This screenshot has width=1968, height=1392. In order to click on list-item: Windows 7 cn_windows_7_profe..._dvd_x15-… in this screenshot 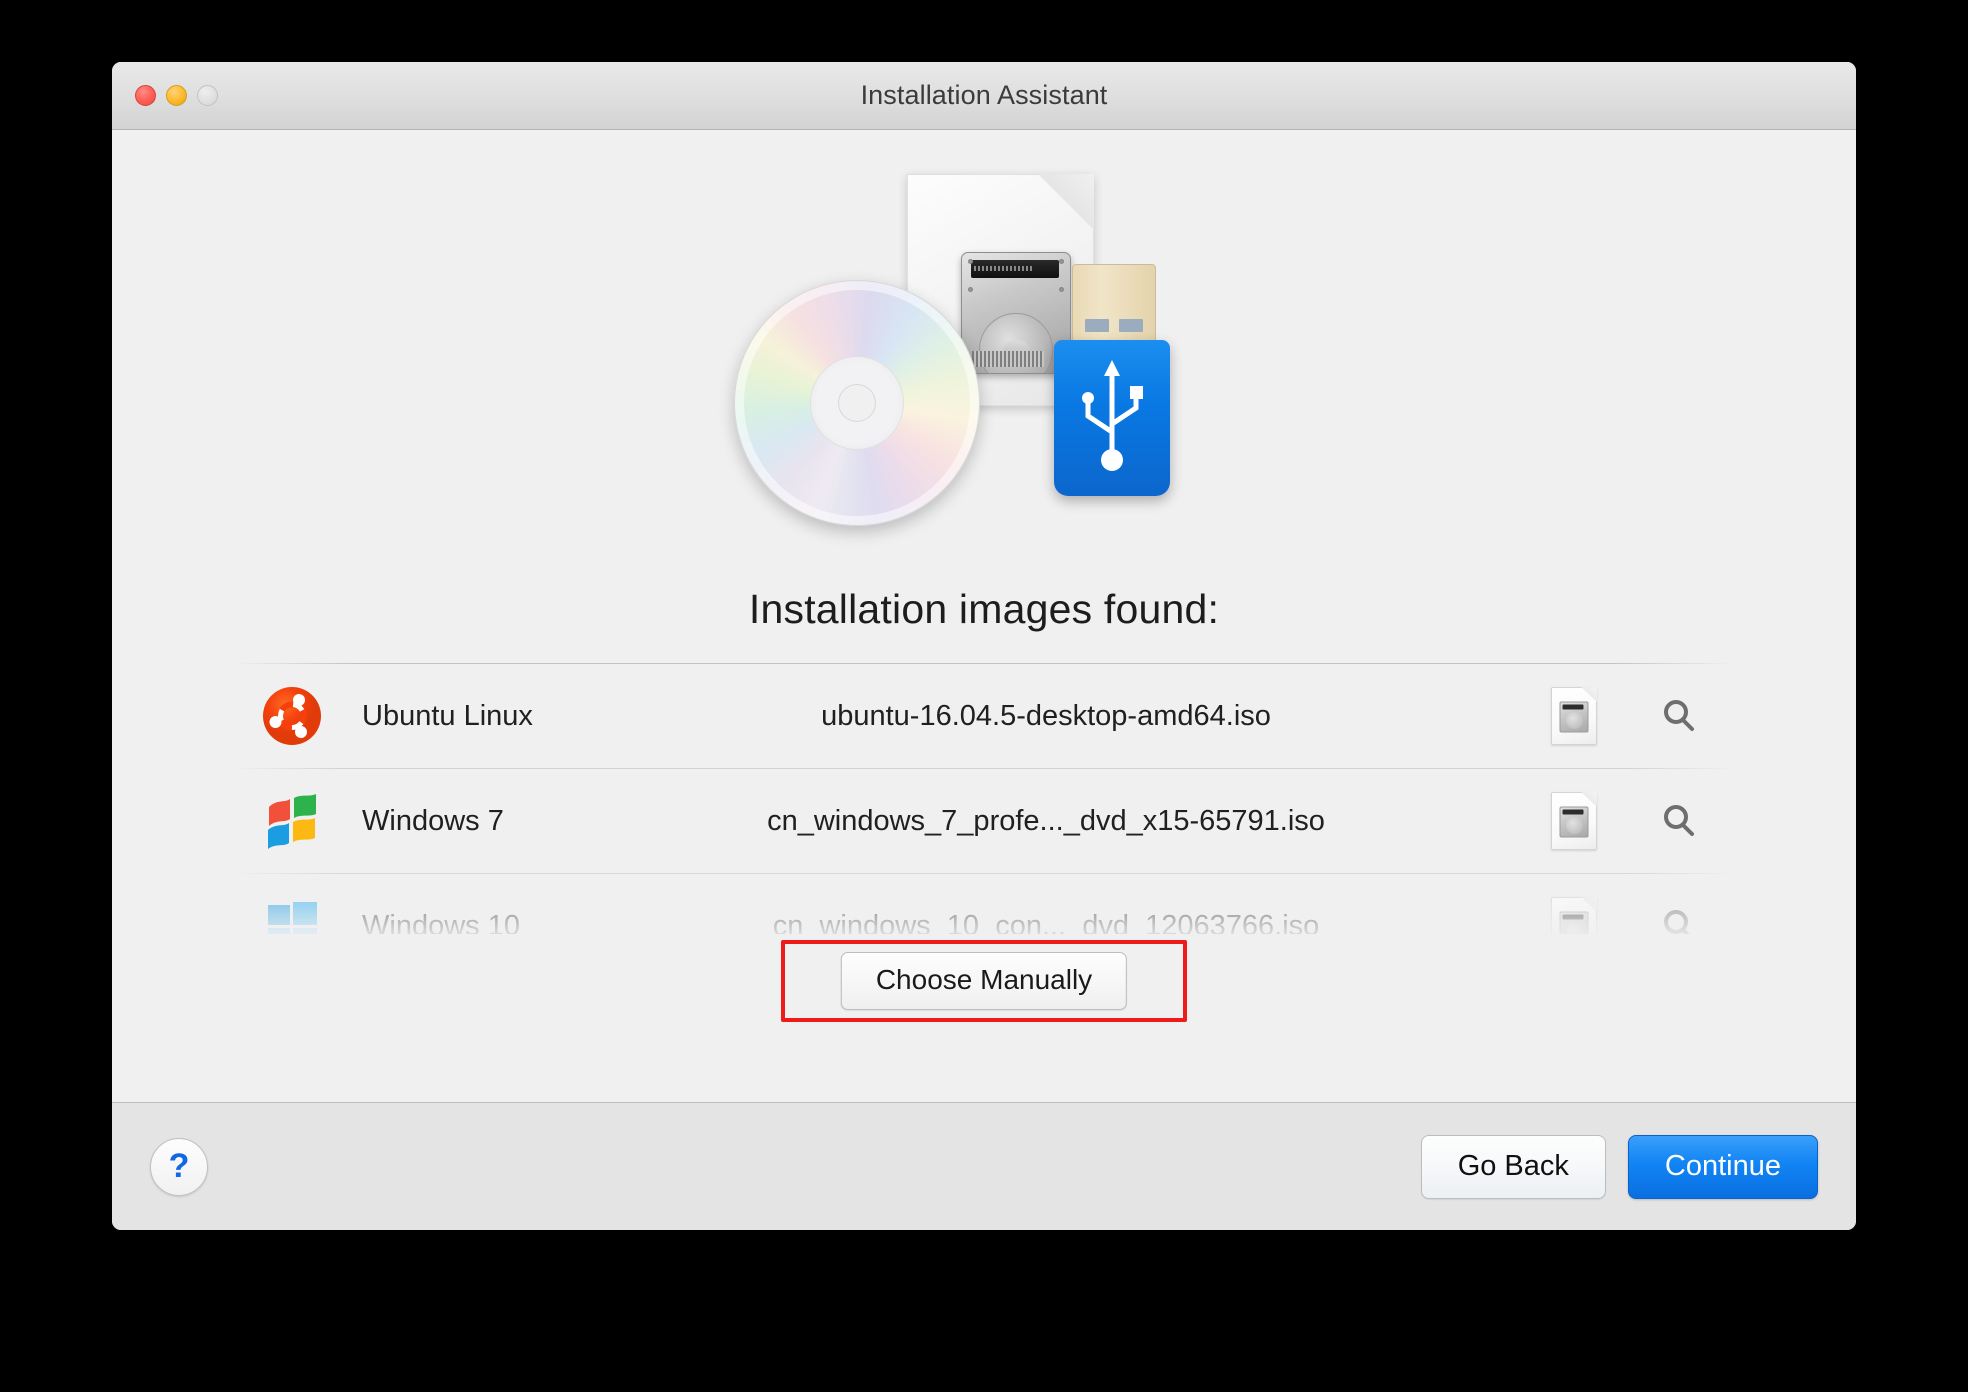, I will do `click(984, 821)`.